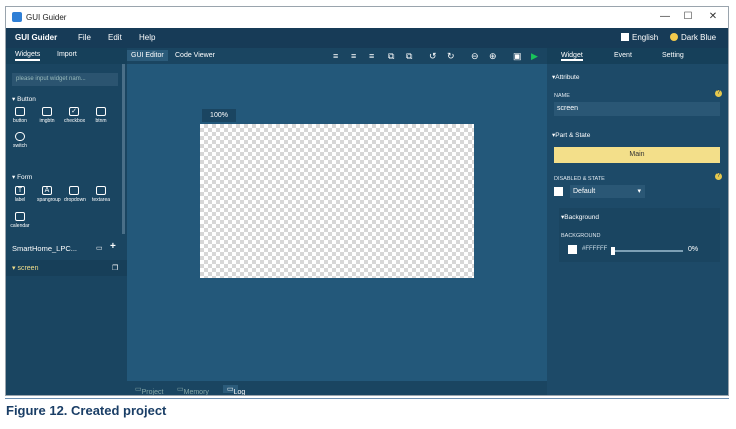 This screenshot has width=736, height=429. I want to click on bottom-tabs: ▭ Project ▭ Memory ▭ Log, so click(337, 388).